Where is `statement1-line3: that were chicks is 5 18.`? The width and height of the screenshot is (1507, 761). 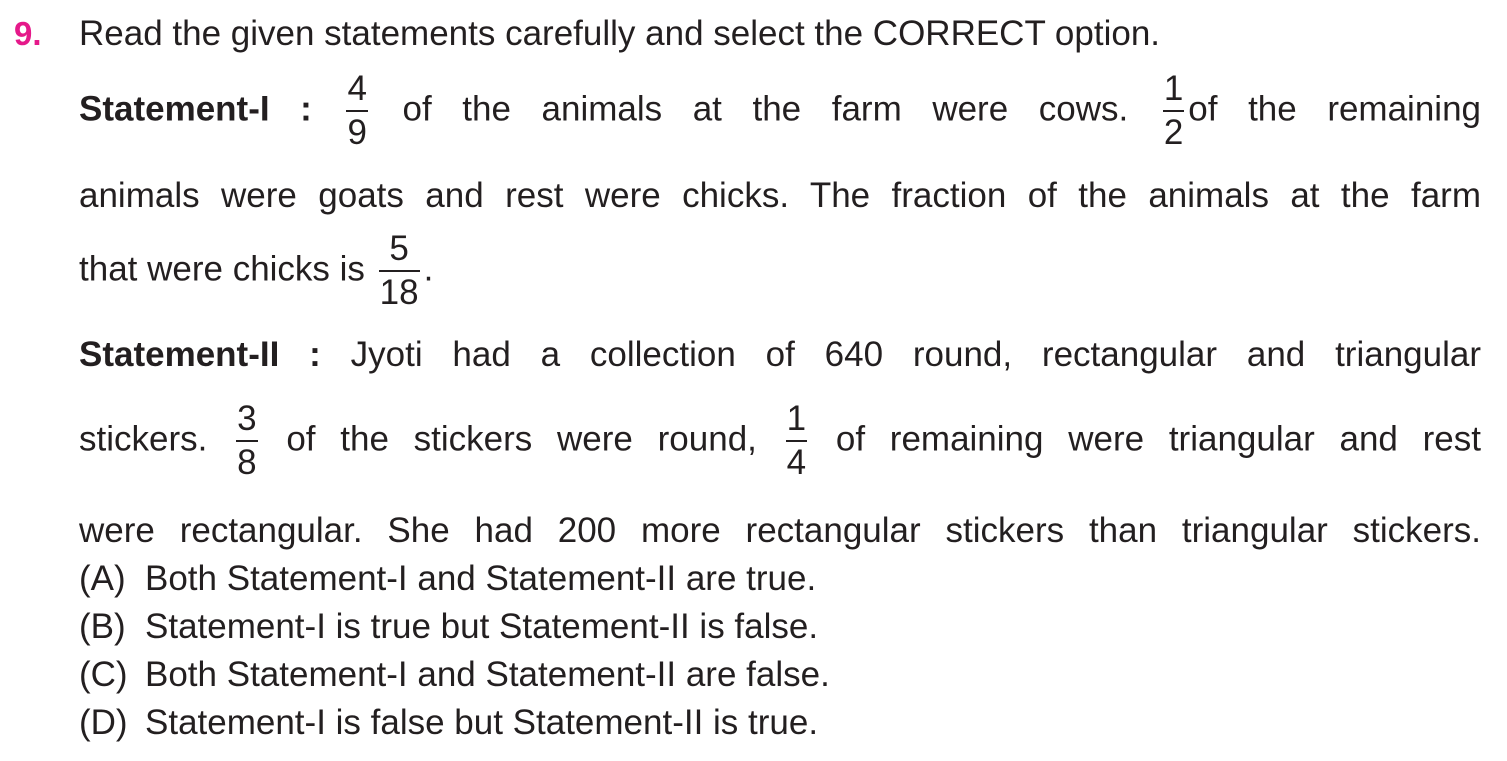
statement1-line3: that were chicks is 5 18. is located at coordinates (780, 271).